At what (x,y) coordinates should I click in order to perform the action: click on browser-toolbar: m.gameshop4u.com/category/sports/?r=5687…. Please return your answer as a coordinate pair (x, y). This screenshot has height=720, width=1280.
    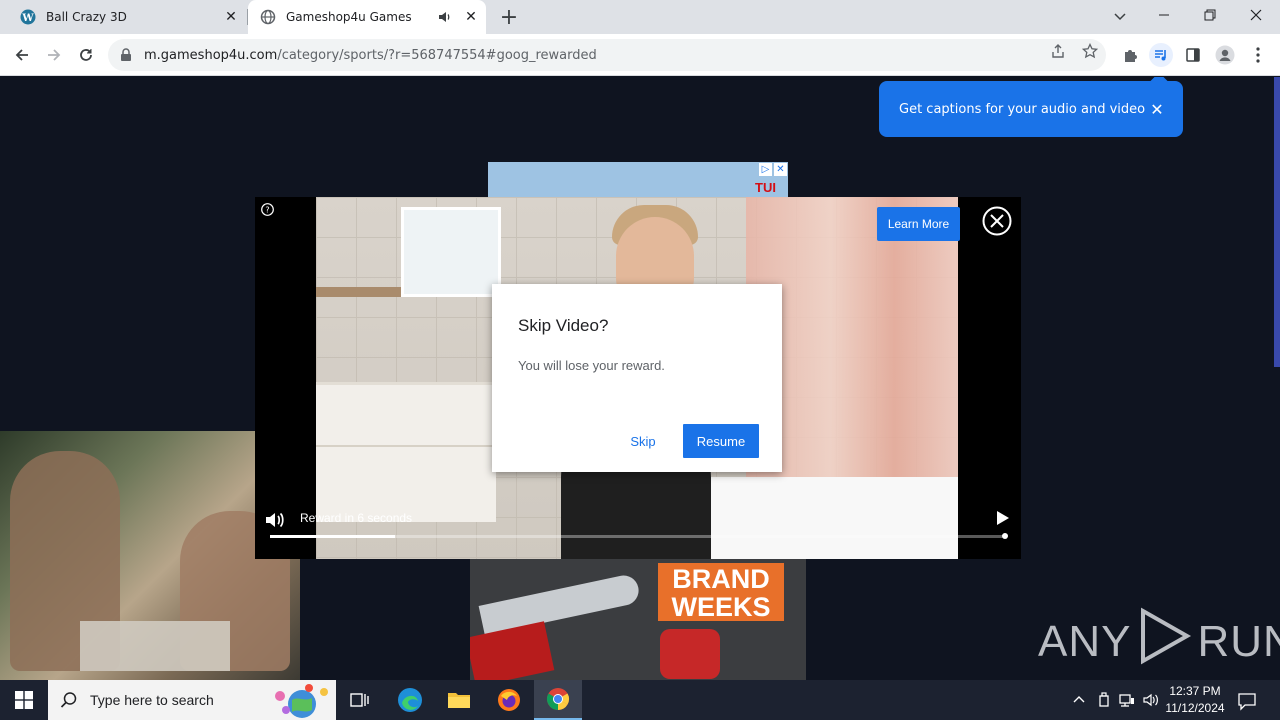
    Looking at the image, I should click on (640, 55).